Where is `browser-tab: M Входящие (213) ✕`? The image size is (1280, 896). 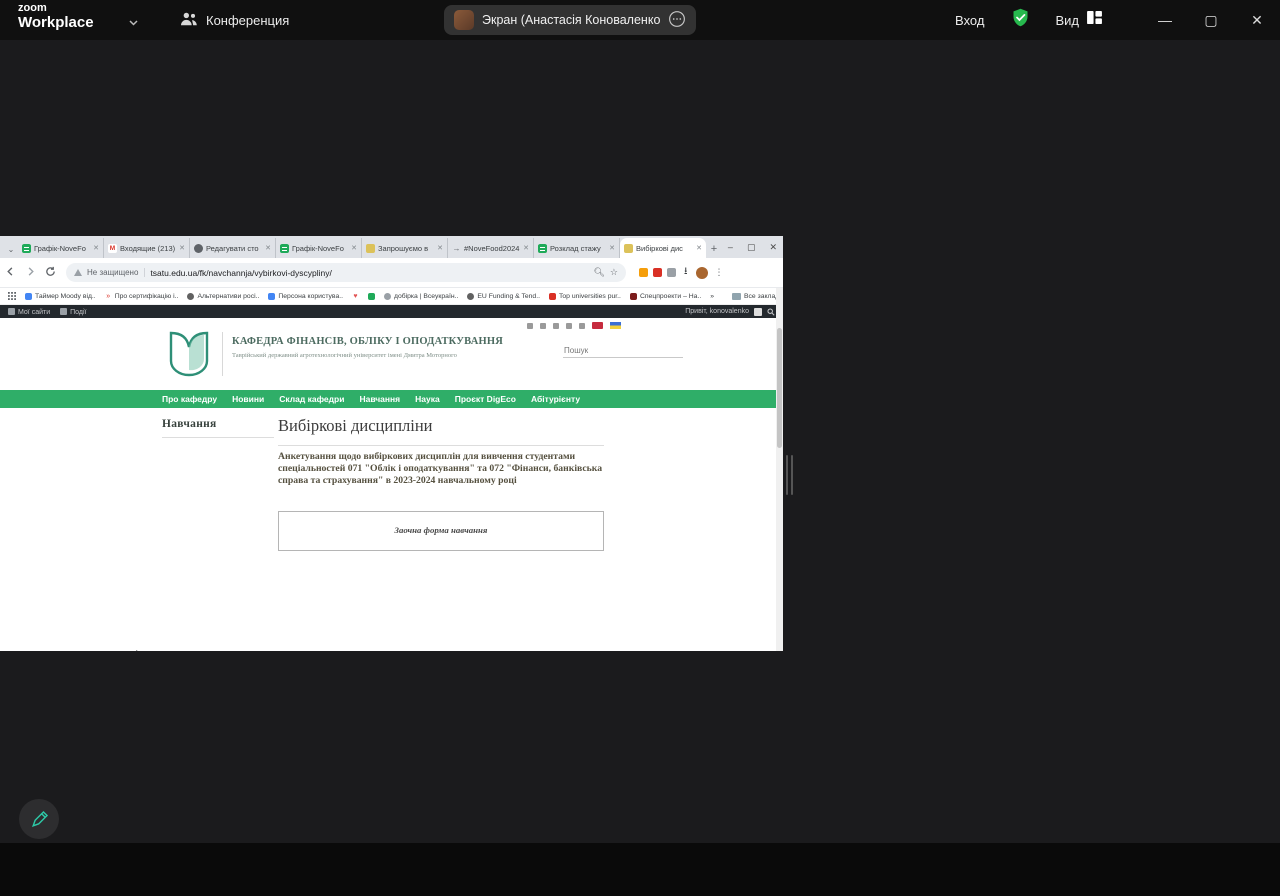 browser-tab: M Входящие (213) ✕ is located at coordinates (147, 248).